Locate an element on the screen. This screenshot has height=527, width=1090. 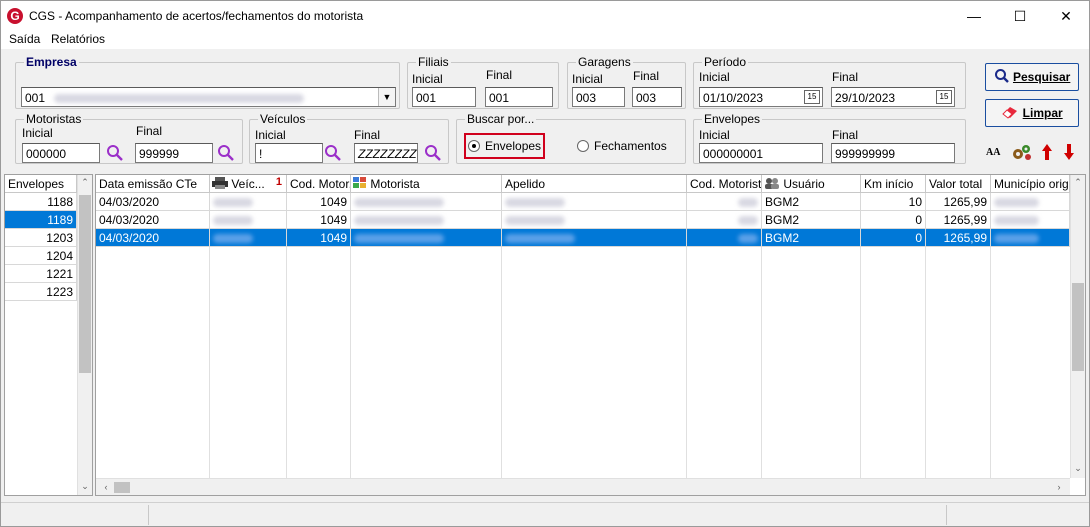
font-size-icon: AA is located at coordinates (993, 152).